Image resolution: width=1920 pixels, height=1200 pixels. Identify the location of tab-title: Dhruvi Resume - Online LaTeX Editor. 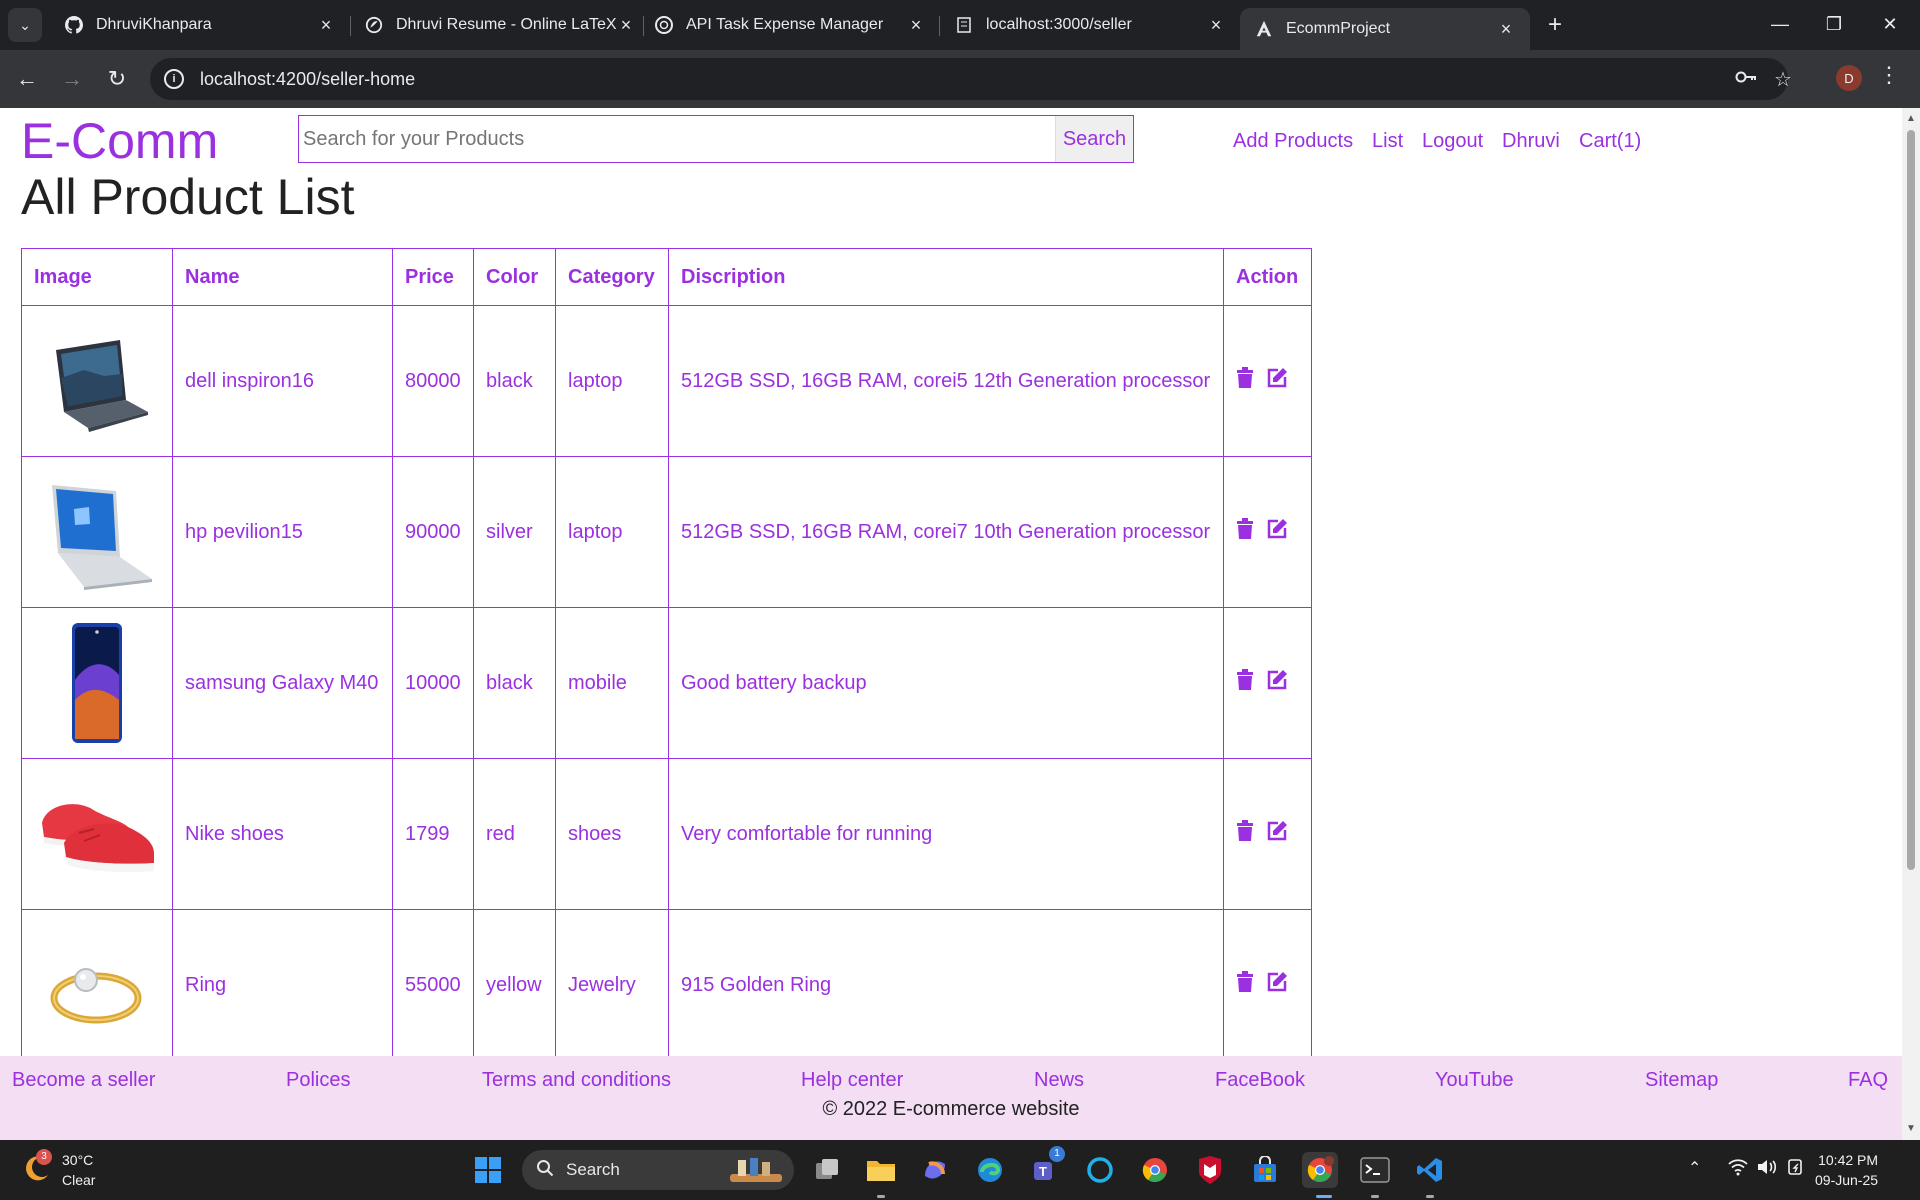
(506, 24).